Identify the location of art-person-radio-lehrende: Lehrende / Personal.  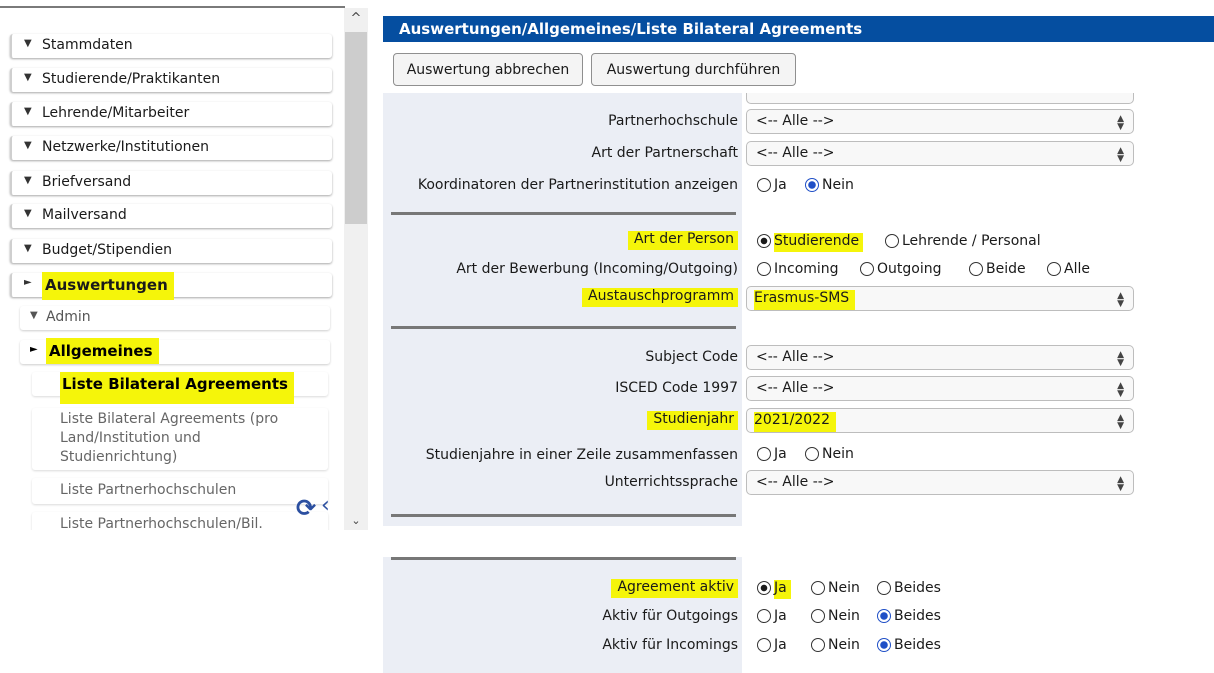
(963, 243).